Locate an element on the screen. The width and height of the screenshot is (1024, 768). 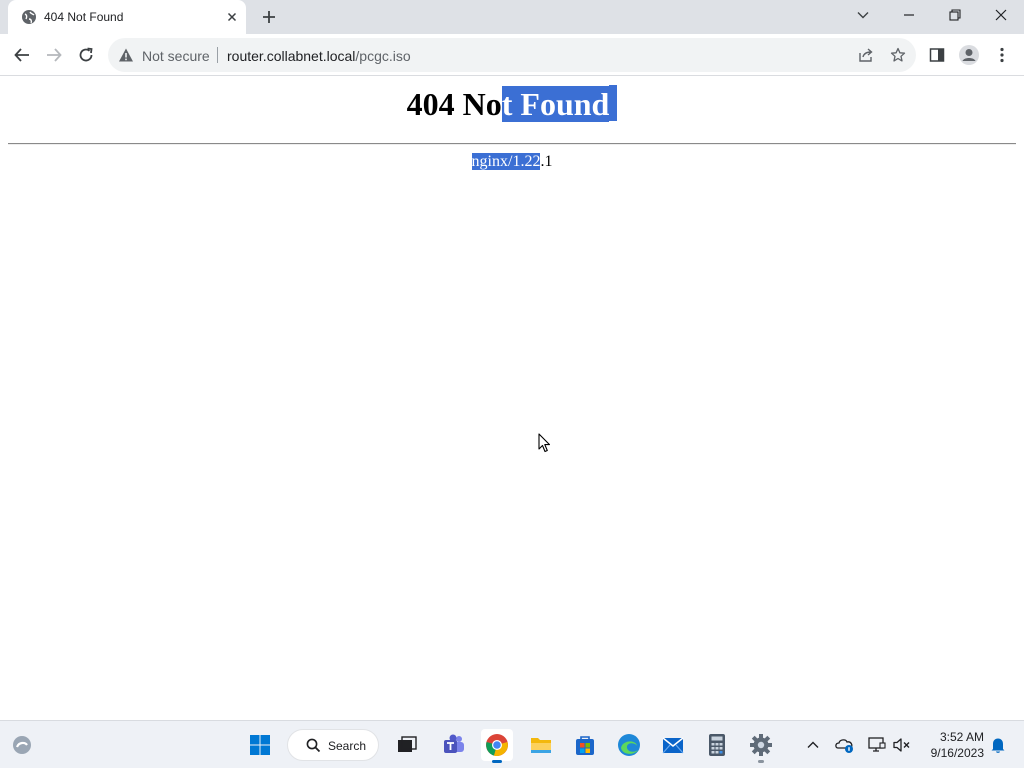
close-tab-icon is located at coordinates (232, 17).